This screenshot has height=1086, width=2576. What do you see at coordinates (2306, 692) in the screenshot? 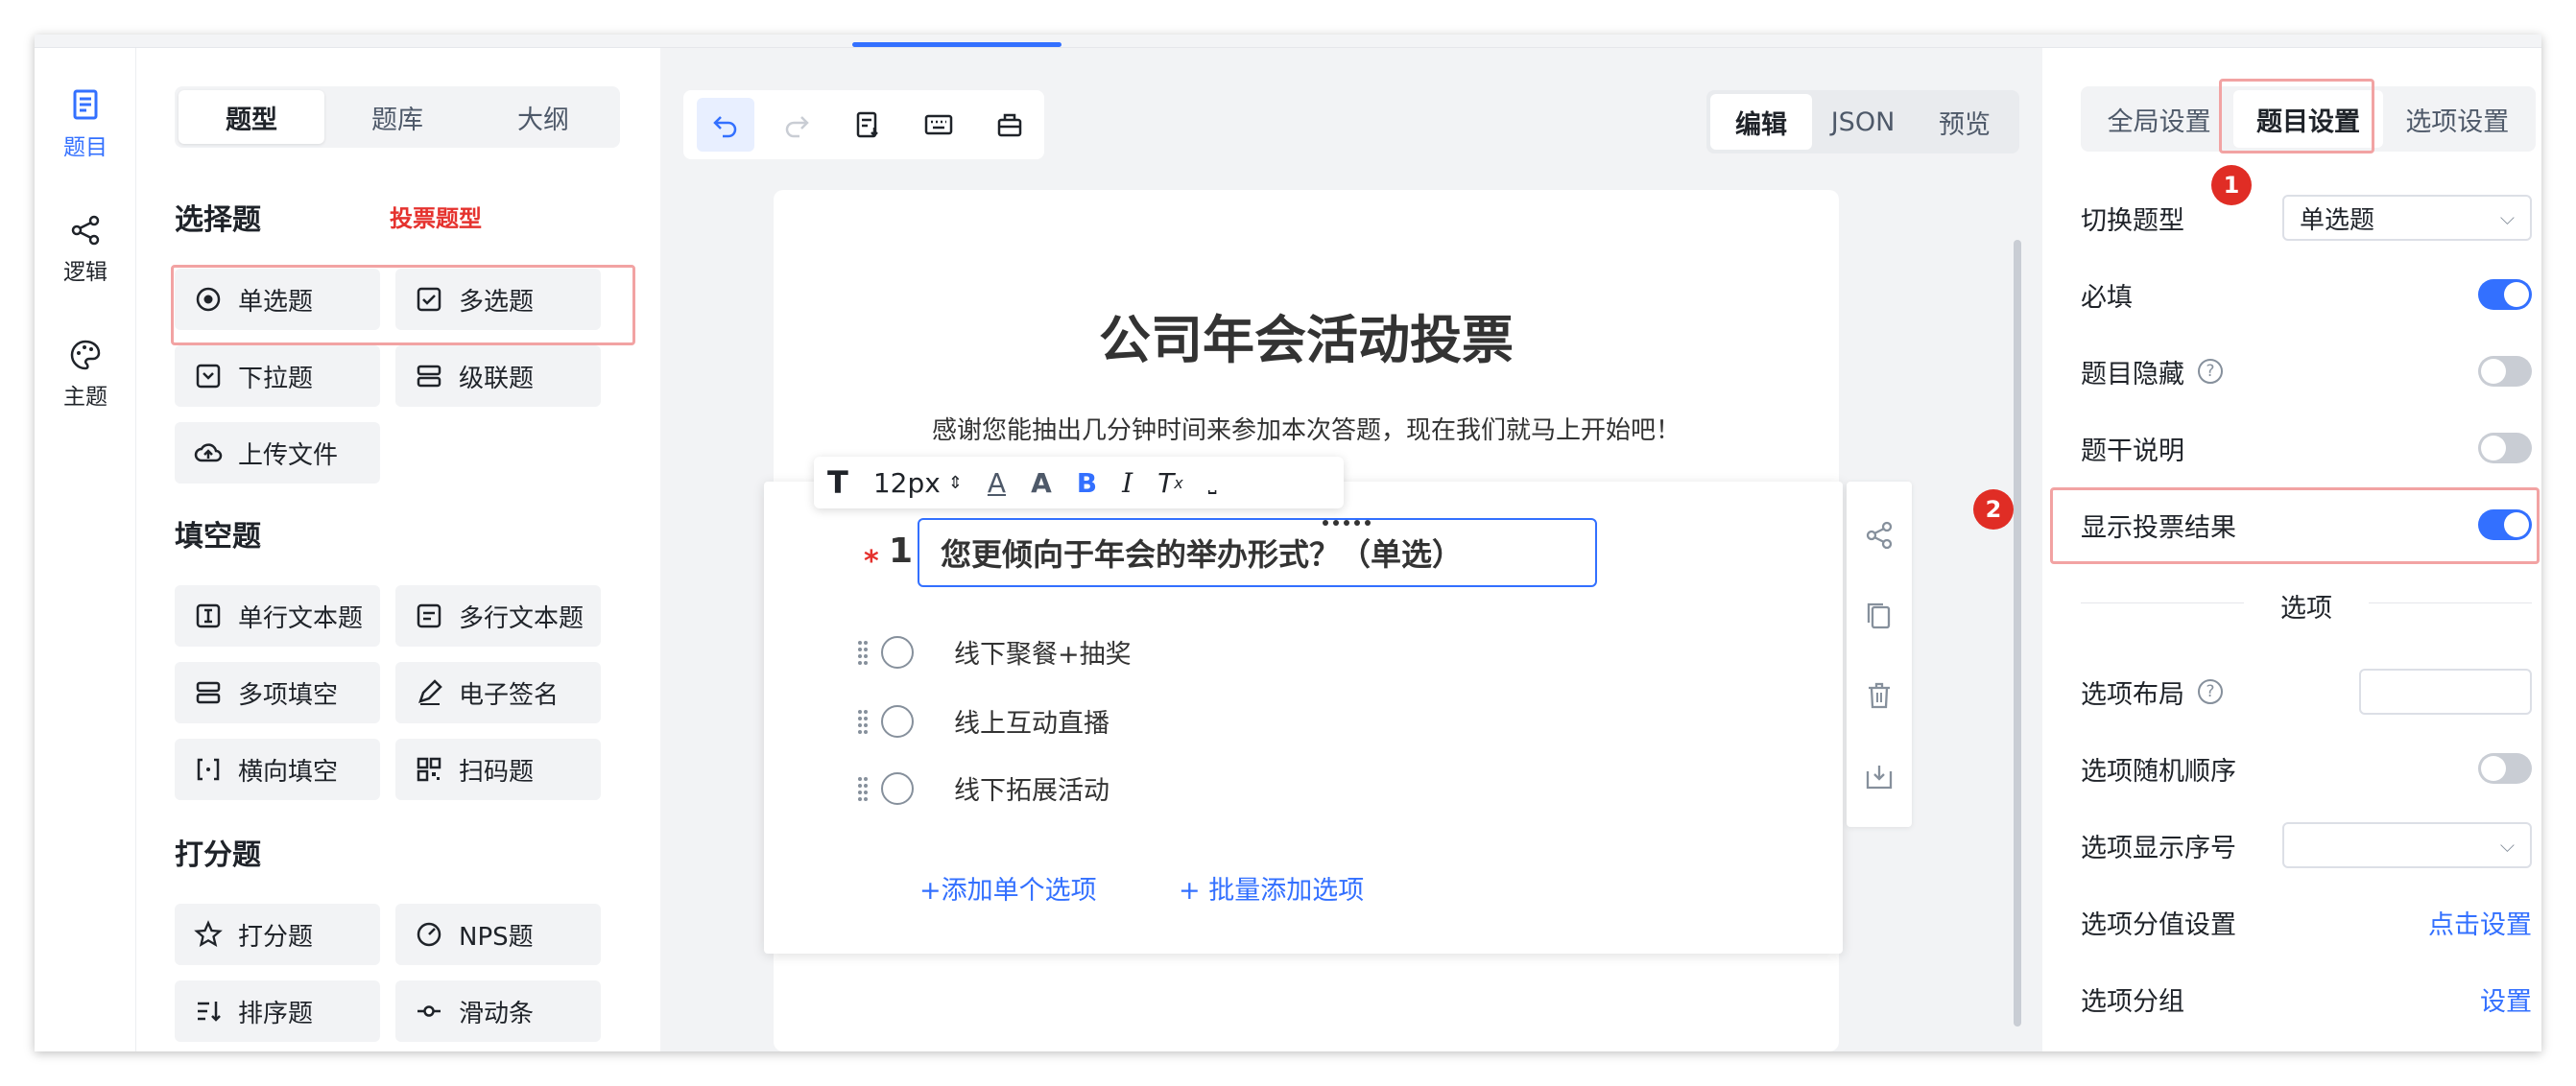
I see `option-layout-row: 选项布局?` at bounding box center [2306, 692].